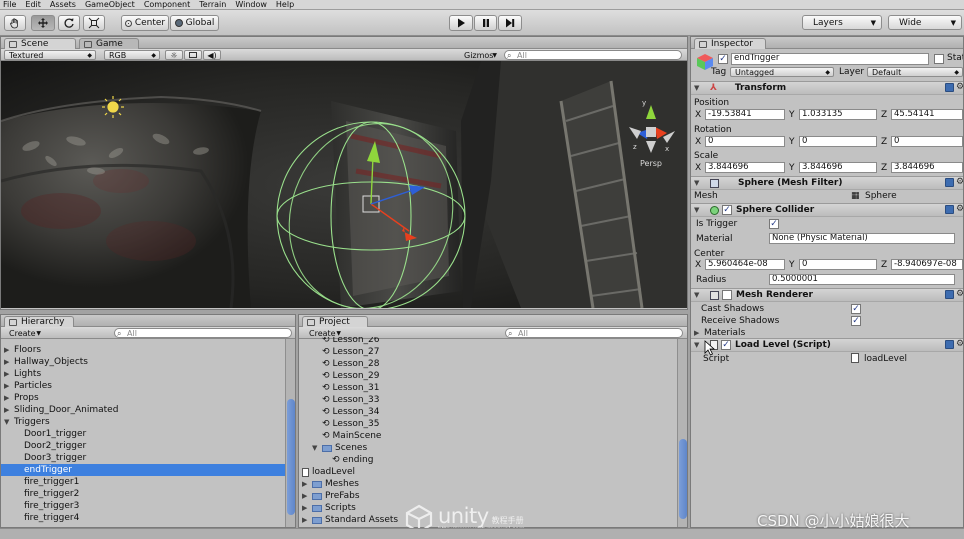  Describe the element at coordinates (291, 457) in the screenshot. I see `hierarchy-scroll-thumb` at that location.